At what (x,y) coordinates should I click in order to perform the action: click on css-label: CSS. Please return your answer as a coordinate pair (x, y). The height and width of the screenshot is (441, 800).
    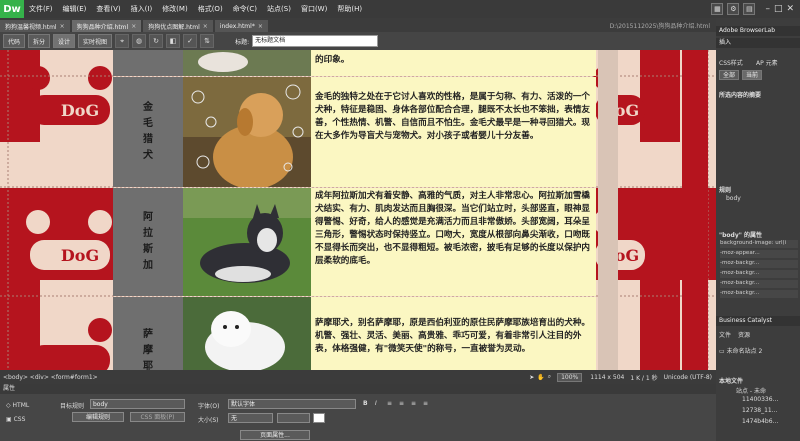
    Looking at the image, I should click on (19, 419).